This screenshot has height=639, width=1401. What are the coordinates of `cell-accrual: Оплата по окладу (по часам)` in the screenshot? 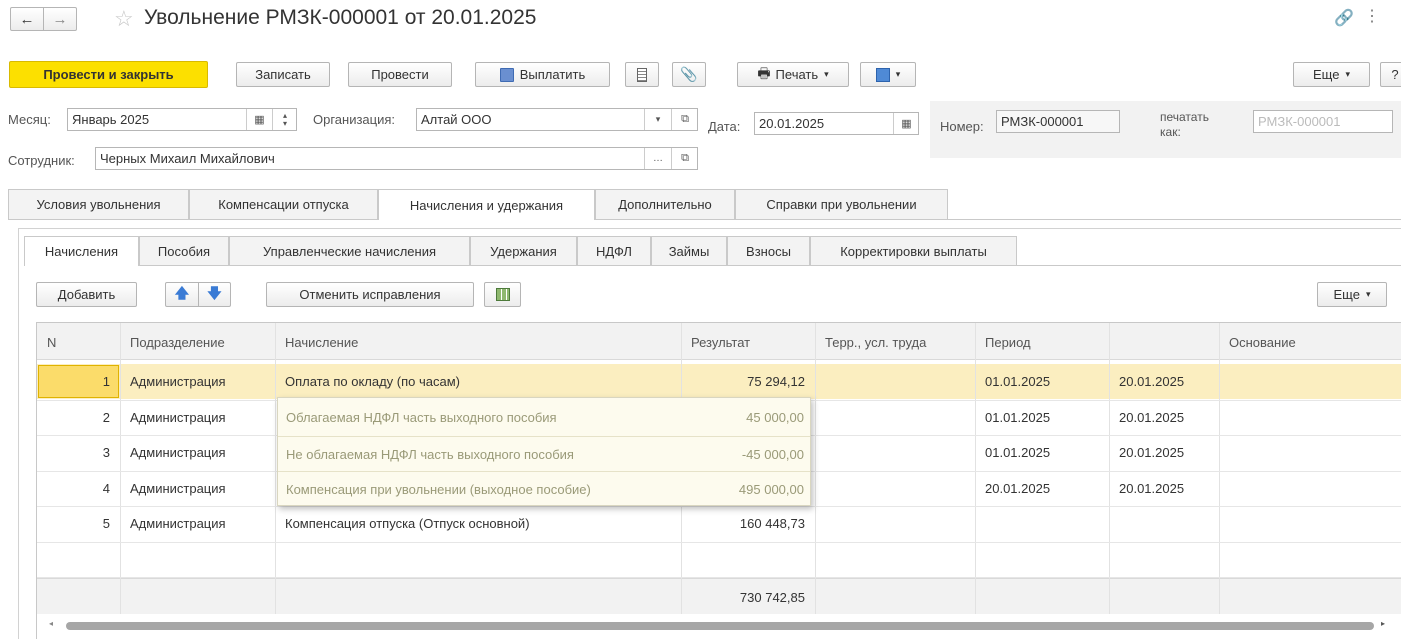 It's located at (478, 381).